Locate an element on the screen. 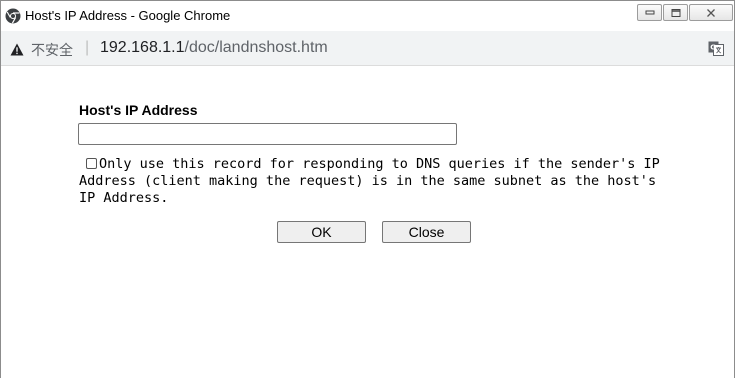 The width and height of the screenshot is (735, 378). url-path: /doc/landnshost.htm is located at coordinates (256, 47).